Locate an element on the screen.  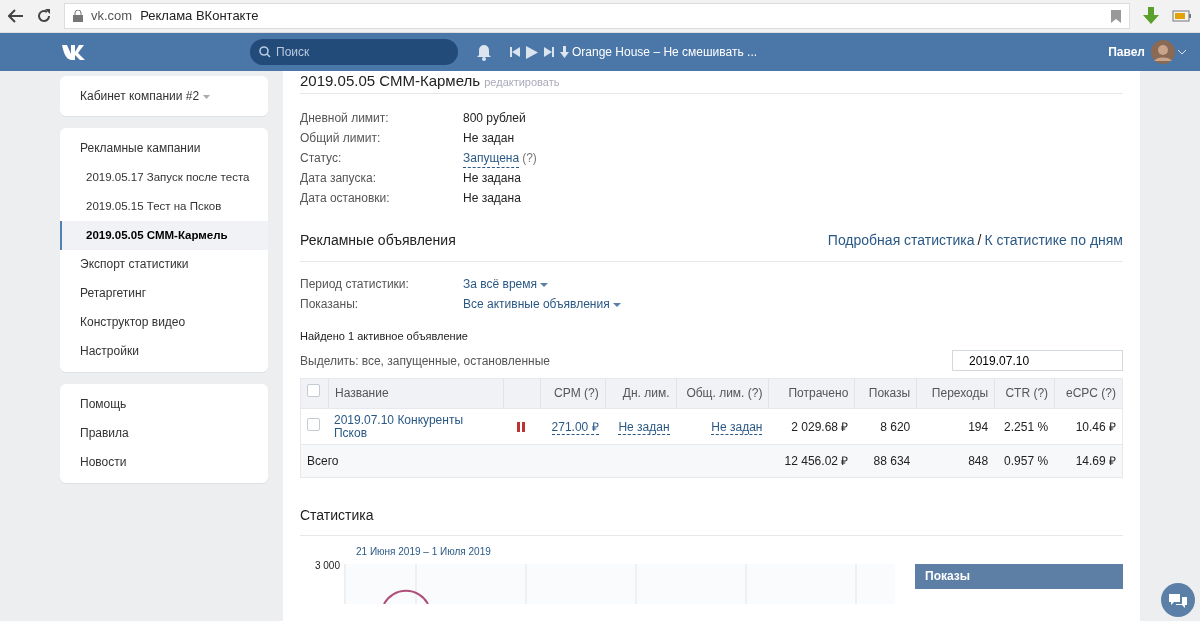
table-cell: 14.69 ₽ is located at coordinates (1095, 461).